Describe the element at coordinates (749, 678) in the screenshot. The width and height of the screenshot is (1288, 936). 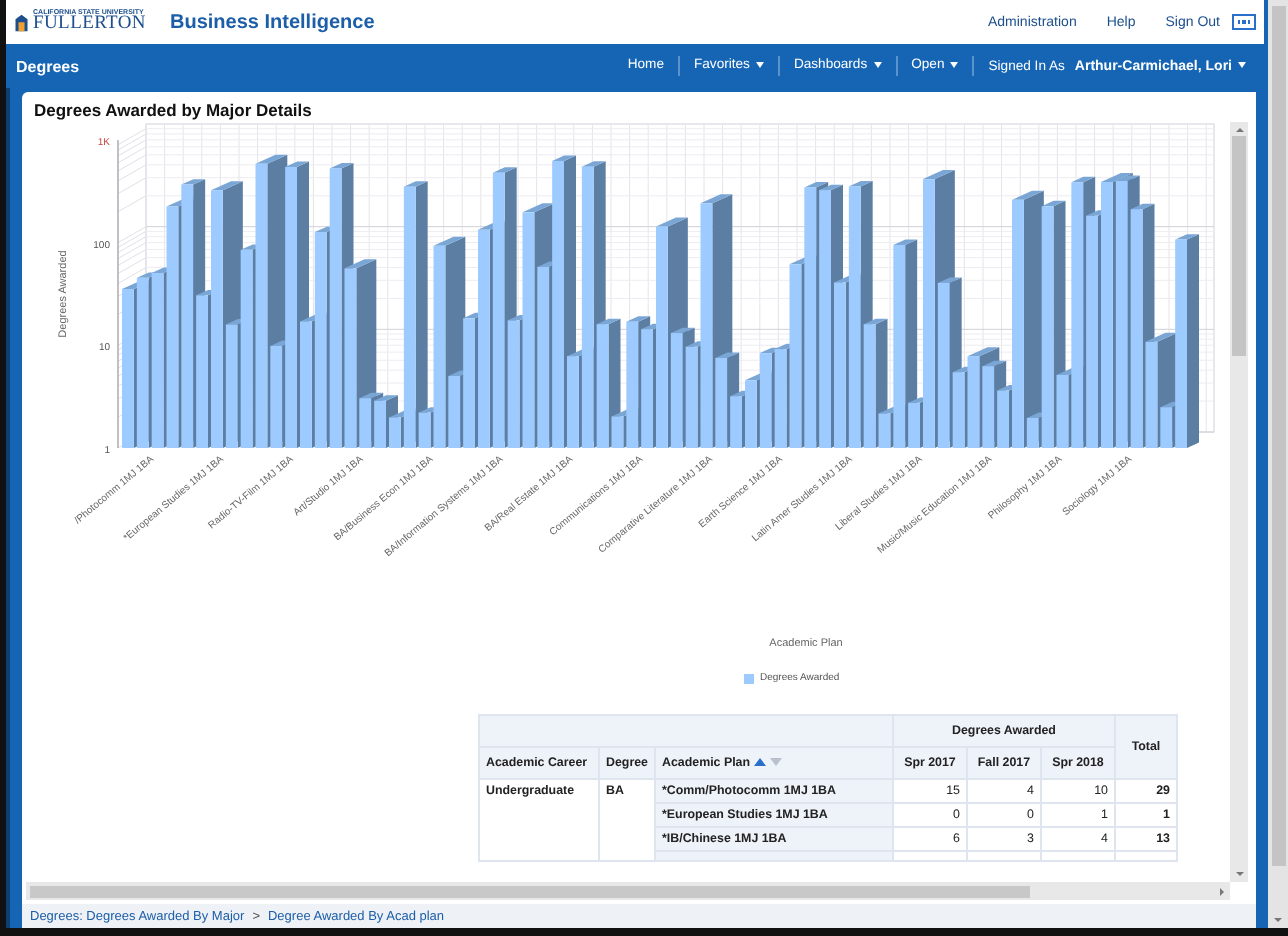
I see `legend-swatch` at that location.